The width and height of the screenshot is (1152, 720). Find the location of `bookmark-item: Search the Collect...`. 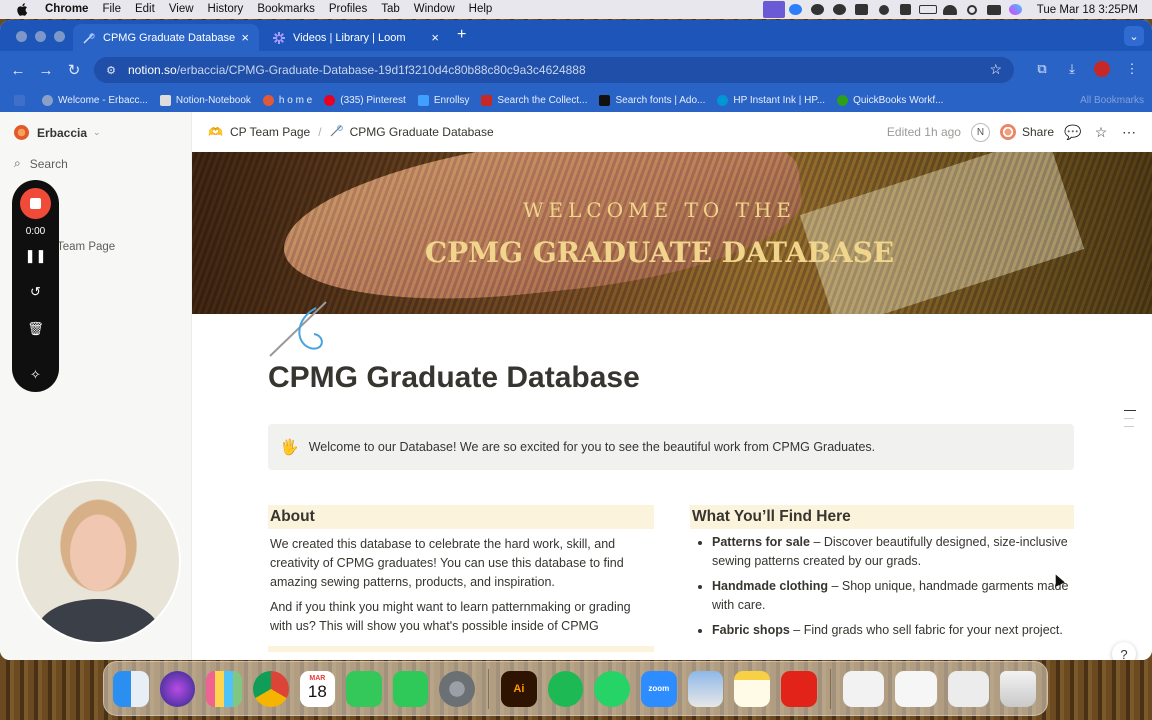

bookmark-item: Search the Collect... is located at coordinates (534, 100).